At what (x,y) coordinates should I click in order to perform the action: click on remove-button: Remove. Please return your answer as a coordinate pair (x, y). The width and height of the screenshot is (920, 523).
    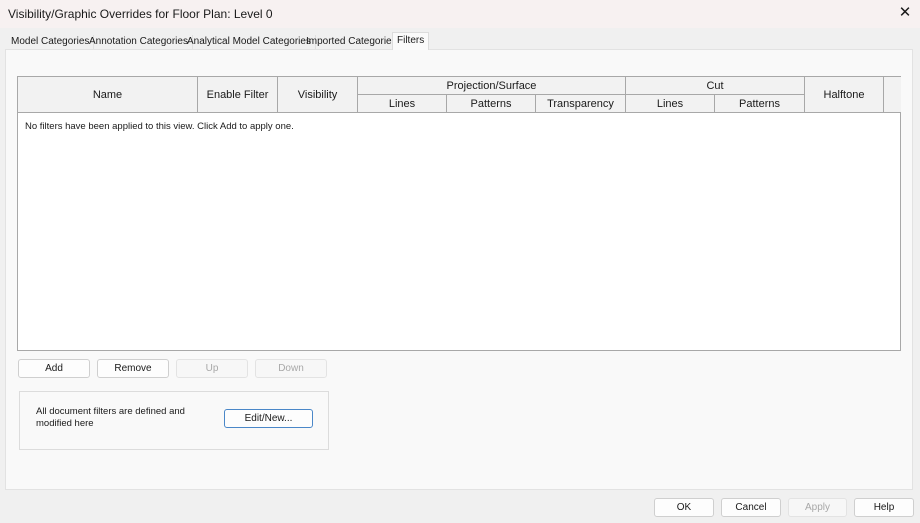
    Looking at the image, I should click on (133, 368).